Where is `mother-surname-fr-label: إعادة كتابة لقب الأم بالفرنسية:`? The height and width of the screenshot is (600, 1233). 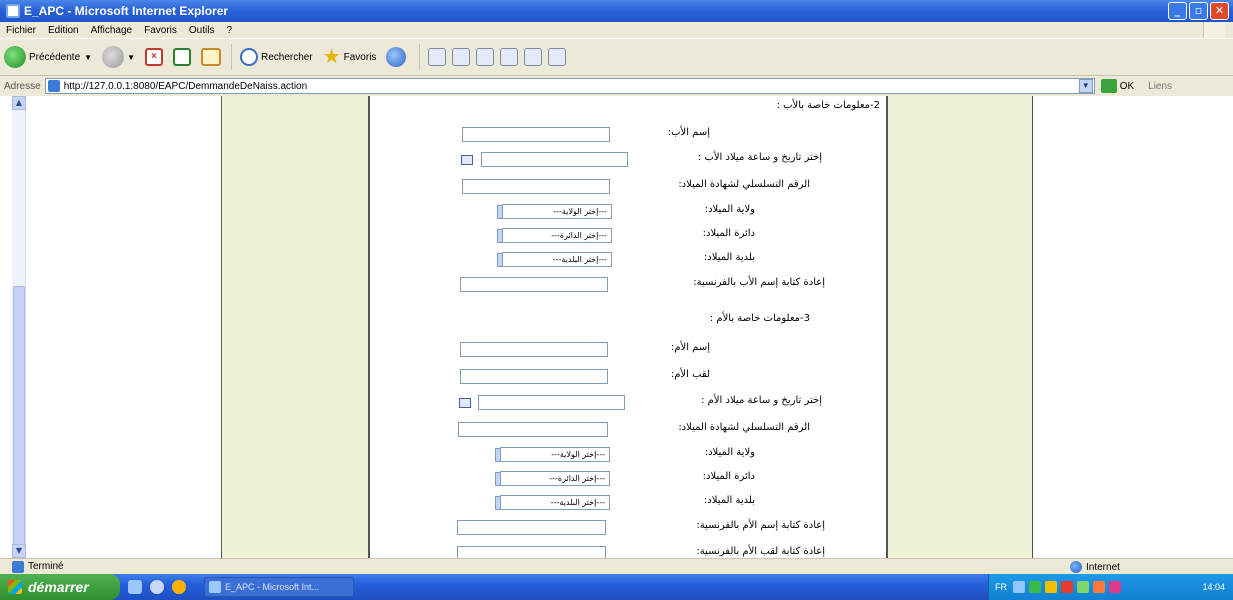 mother-surname-fr-label: إعادة كتابة لقب الأم بالفرنسية: is located at coordinates (760, 551).